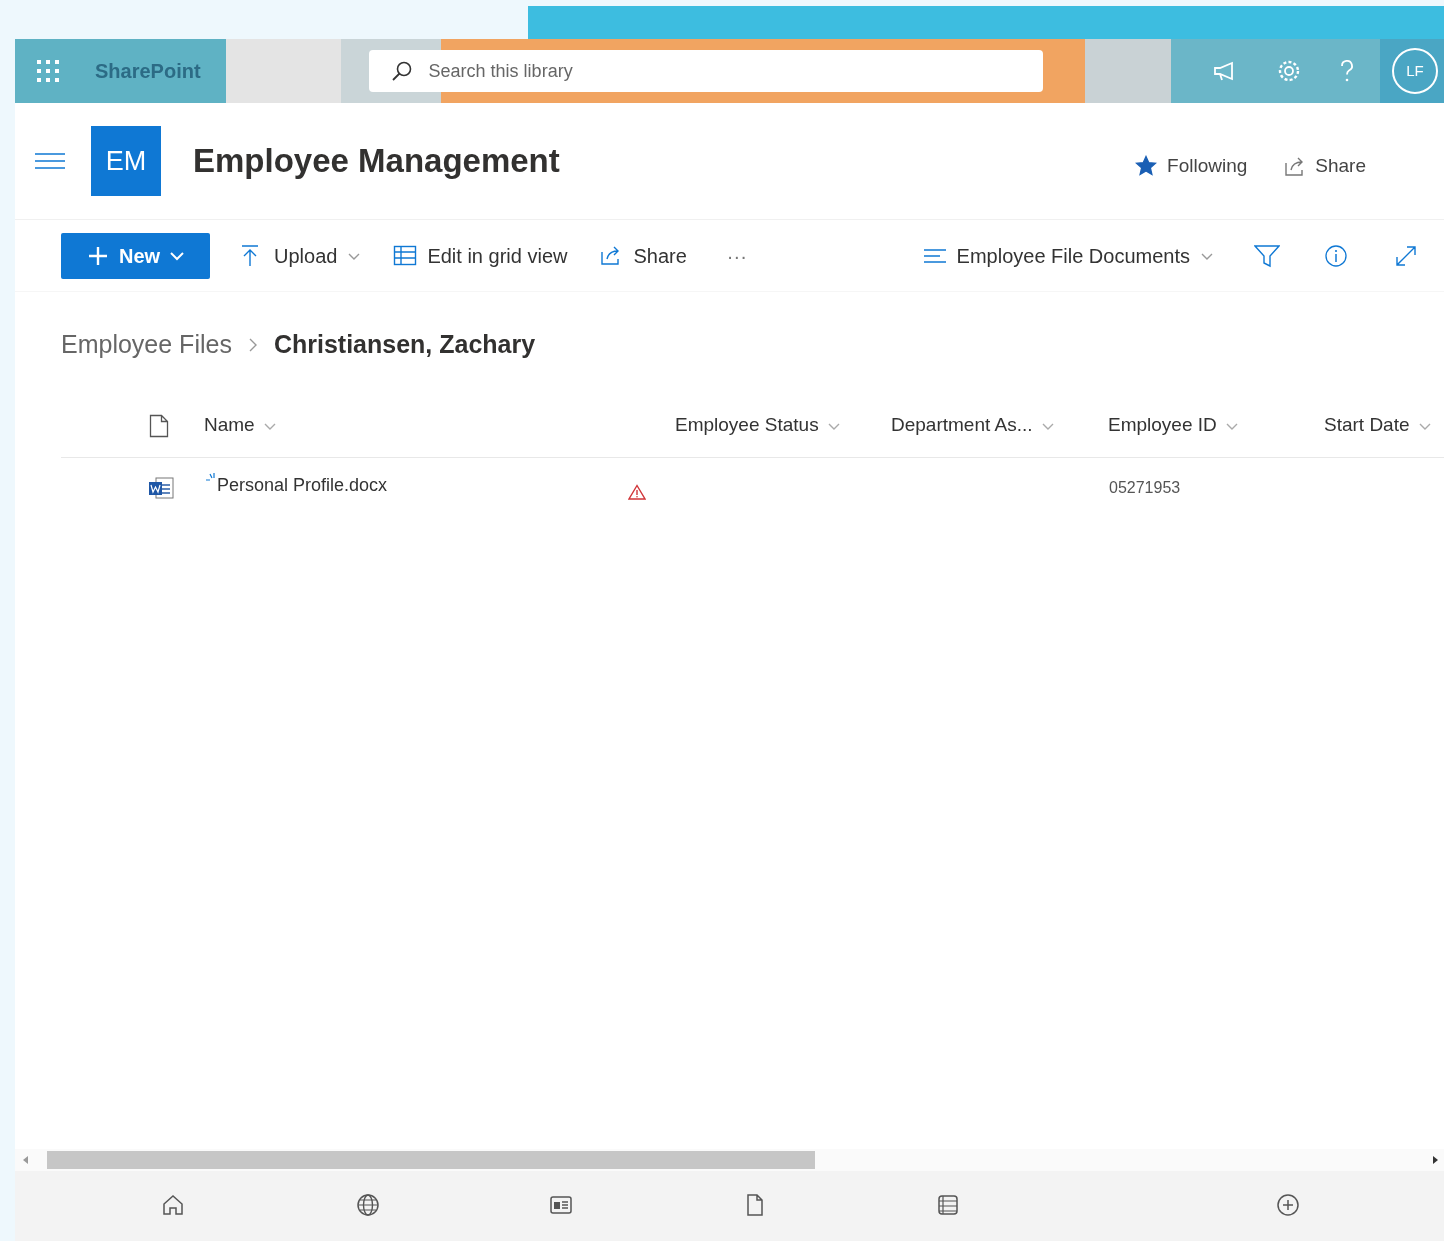  What do you see at coordinates (1435, 1160) in the screenshot?
I see `scroll-right-icon` at bounding box center [1435, 1160].